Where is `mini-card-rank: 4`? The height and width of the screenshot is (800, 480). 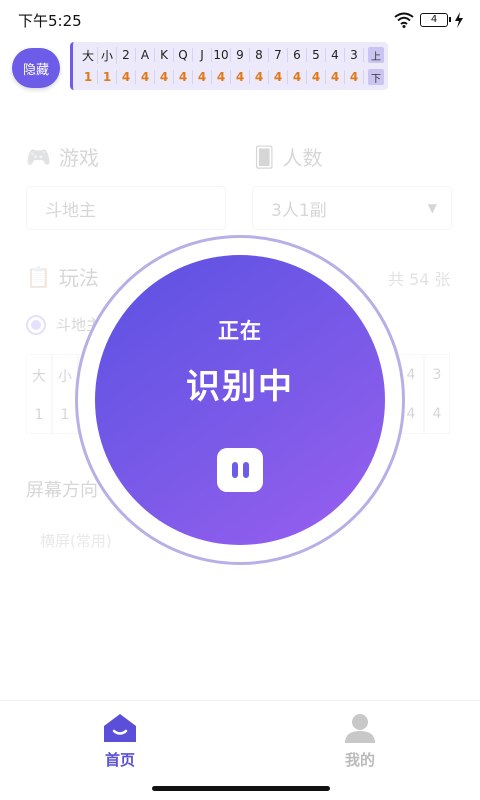 mini-card-rank: 4 is located at coordinates (411, 374).